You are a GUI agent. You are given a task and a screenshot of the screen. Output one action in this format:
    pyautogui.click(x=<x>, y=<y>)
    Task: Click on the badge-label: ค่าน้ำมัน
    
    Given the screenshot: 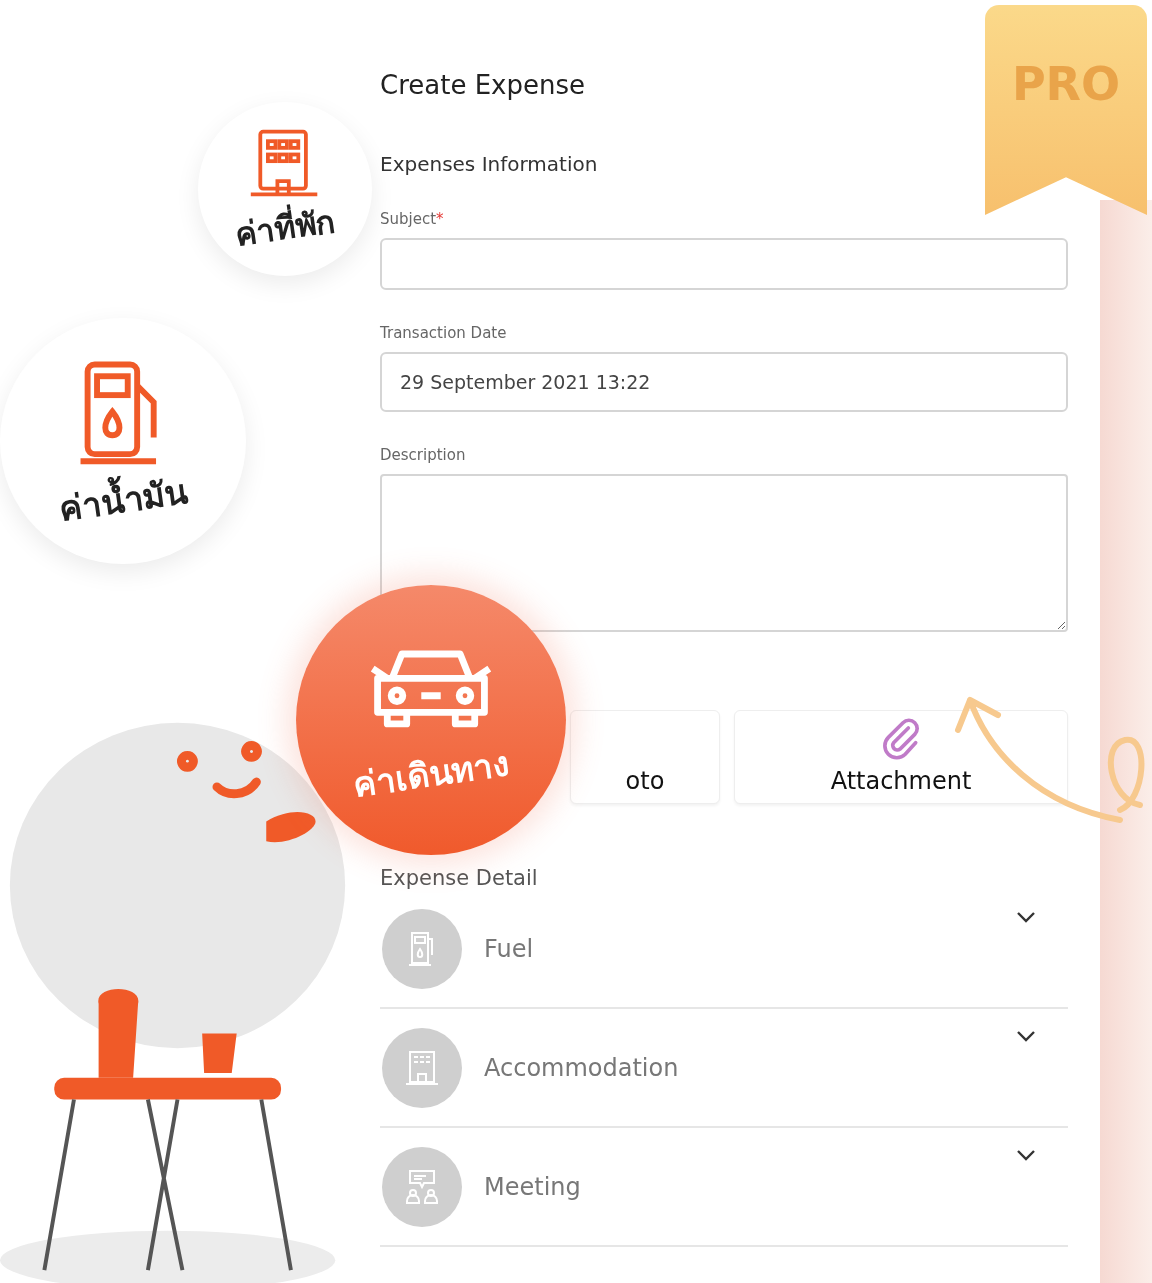 What is the action you would take?
    pyautogui.click(x=123, y=500)
    